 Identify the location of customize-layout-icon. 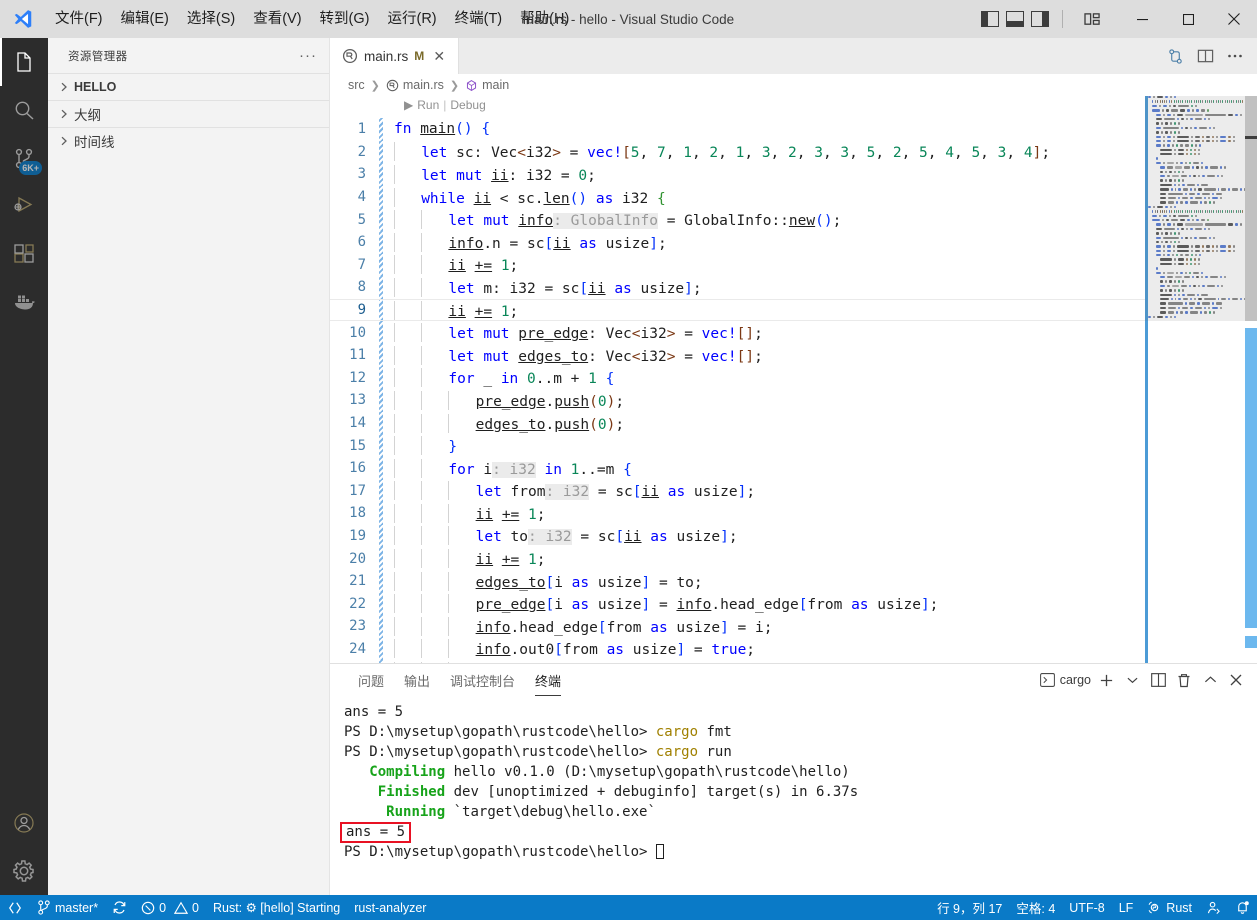
(1092, 19).